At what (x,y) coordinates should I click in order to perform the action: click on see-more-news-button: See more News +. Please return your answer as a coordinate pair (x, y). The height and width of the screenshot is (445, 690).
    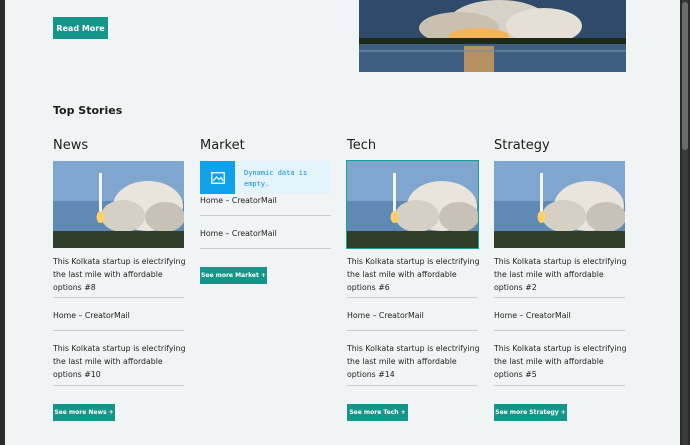
    Looking at the image, I should click on (84, 412).